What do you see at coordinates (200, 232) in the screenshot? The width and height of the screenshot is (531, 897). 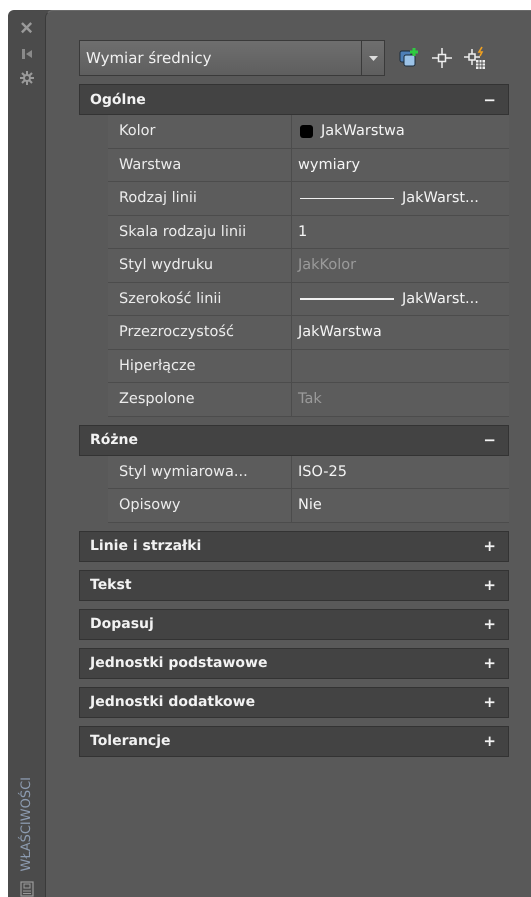 I see `property-label: Skala rodzaju linii` at bounding box center [200, 232].